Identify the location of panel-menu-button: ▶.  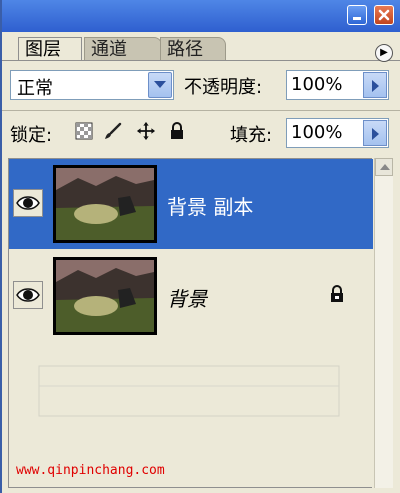
(384, 53).